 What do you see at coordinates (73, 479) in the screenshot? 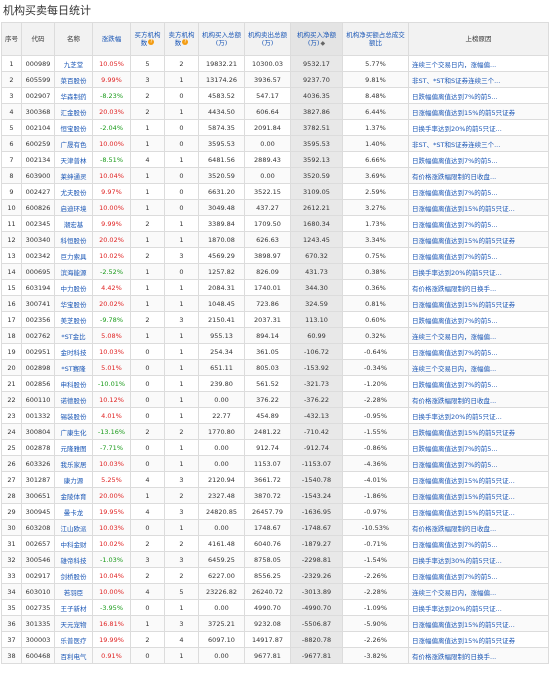
I see `cell-name: 康力源` at bounding box center [73, 479].